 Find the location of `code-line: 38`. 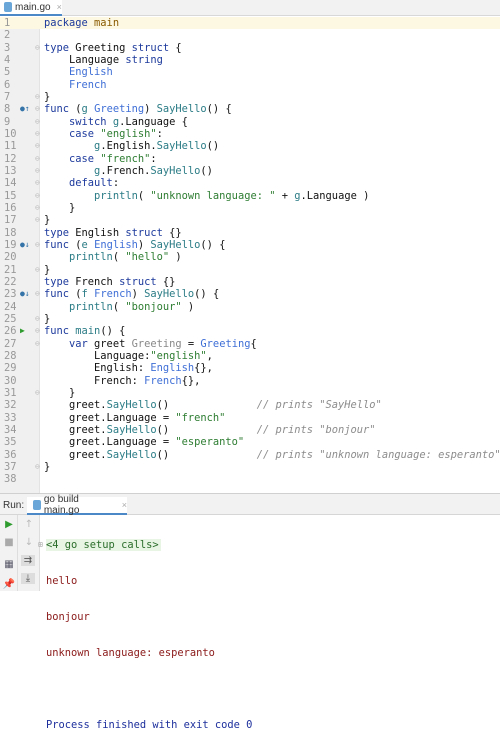

code-line: 38 is located at coordinates (250, 479).